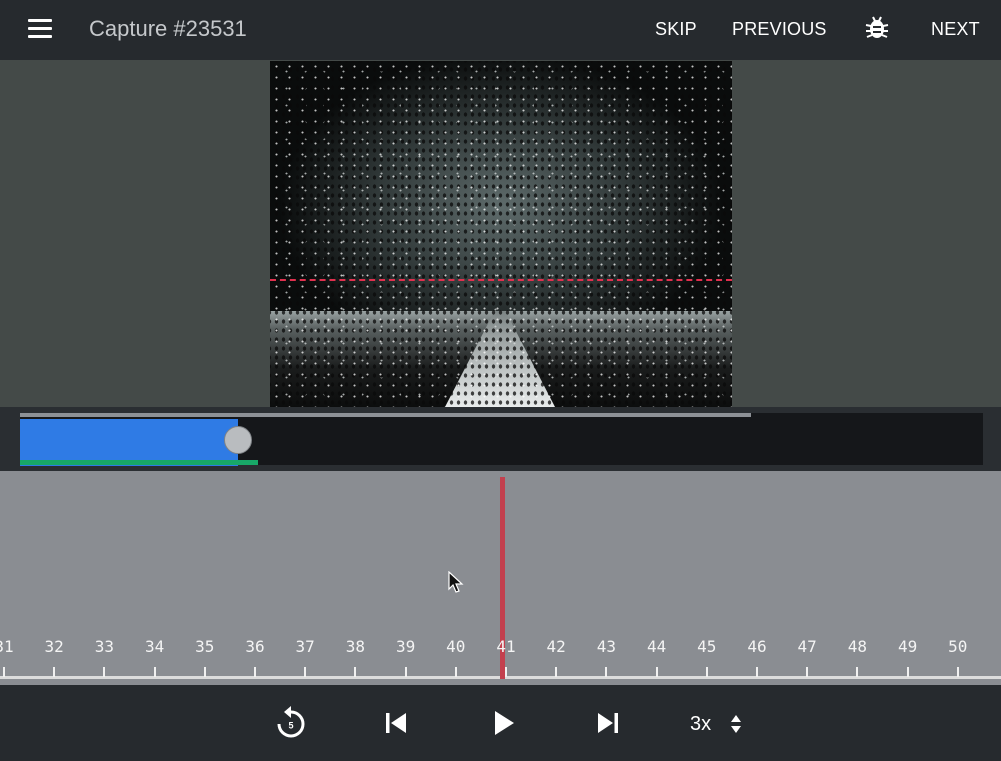  What do you see at coordinates (500, 30) in the screenshot?
I see `top-bar: Capture #23531 SKIP PREVIOUS NEXT` at bounding box center [500, 30].